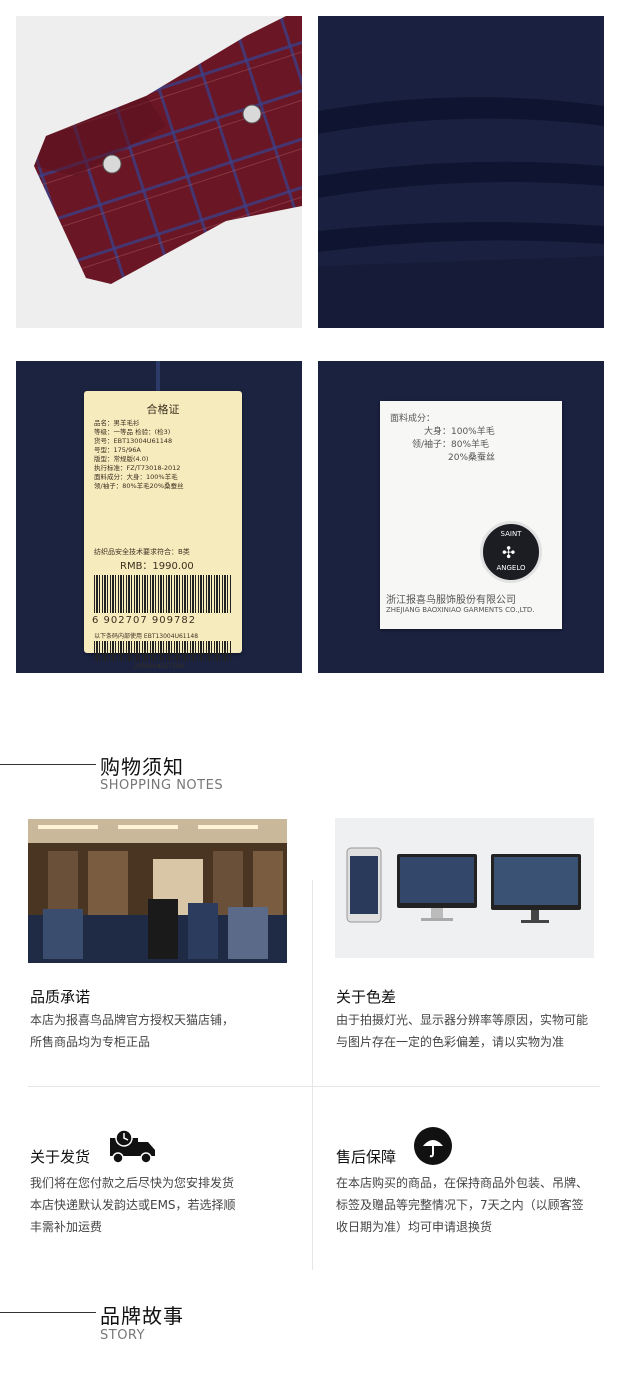 The height and width of the screenshot is (1380, 620). Describe the element at coordinates (450, 1042) in the screenshot. I see `note-line: 与图片存在一定的色彩偏差，请以实物为准` at that location.